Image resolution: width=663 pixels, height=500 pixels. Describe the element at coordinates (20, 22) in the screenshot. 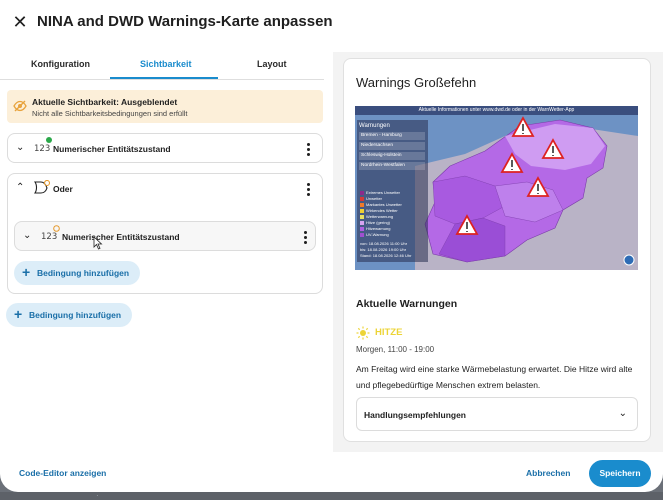

I see `close-icon: ✕` at that location.